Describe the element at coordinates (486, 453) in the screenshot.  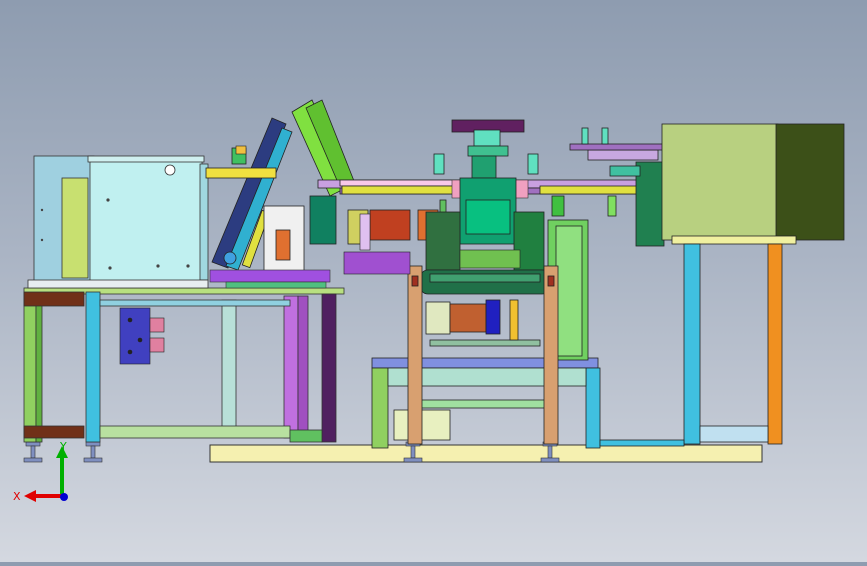
I see `base-plate` at that location.